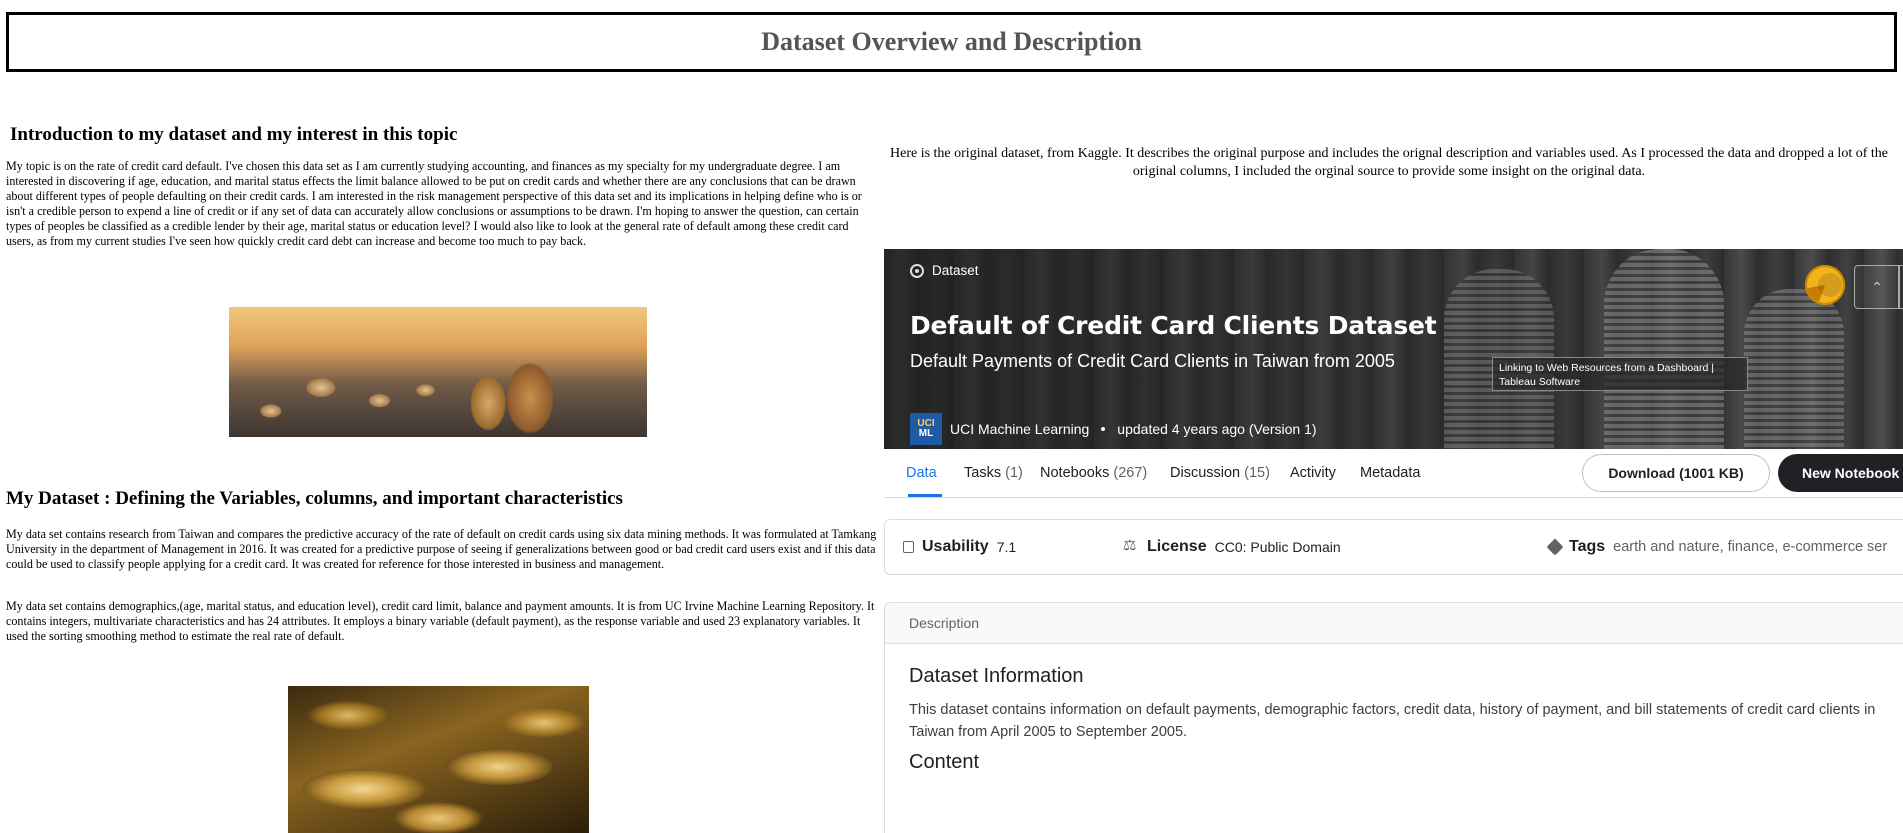 The image size is (1903, 833). I want to click on chevron-up-icon: ⌃, so click(1877, 286).